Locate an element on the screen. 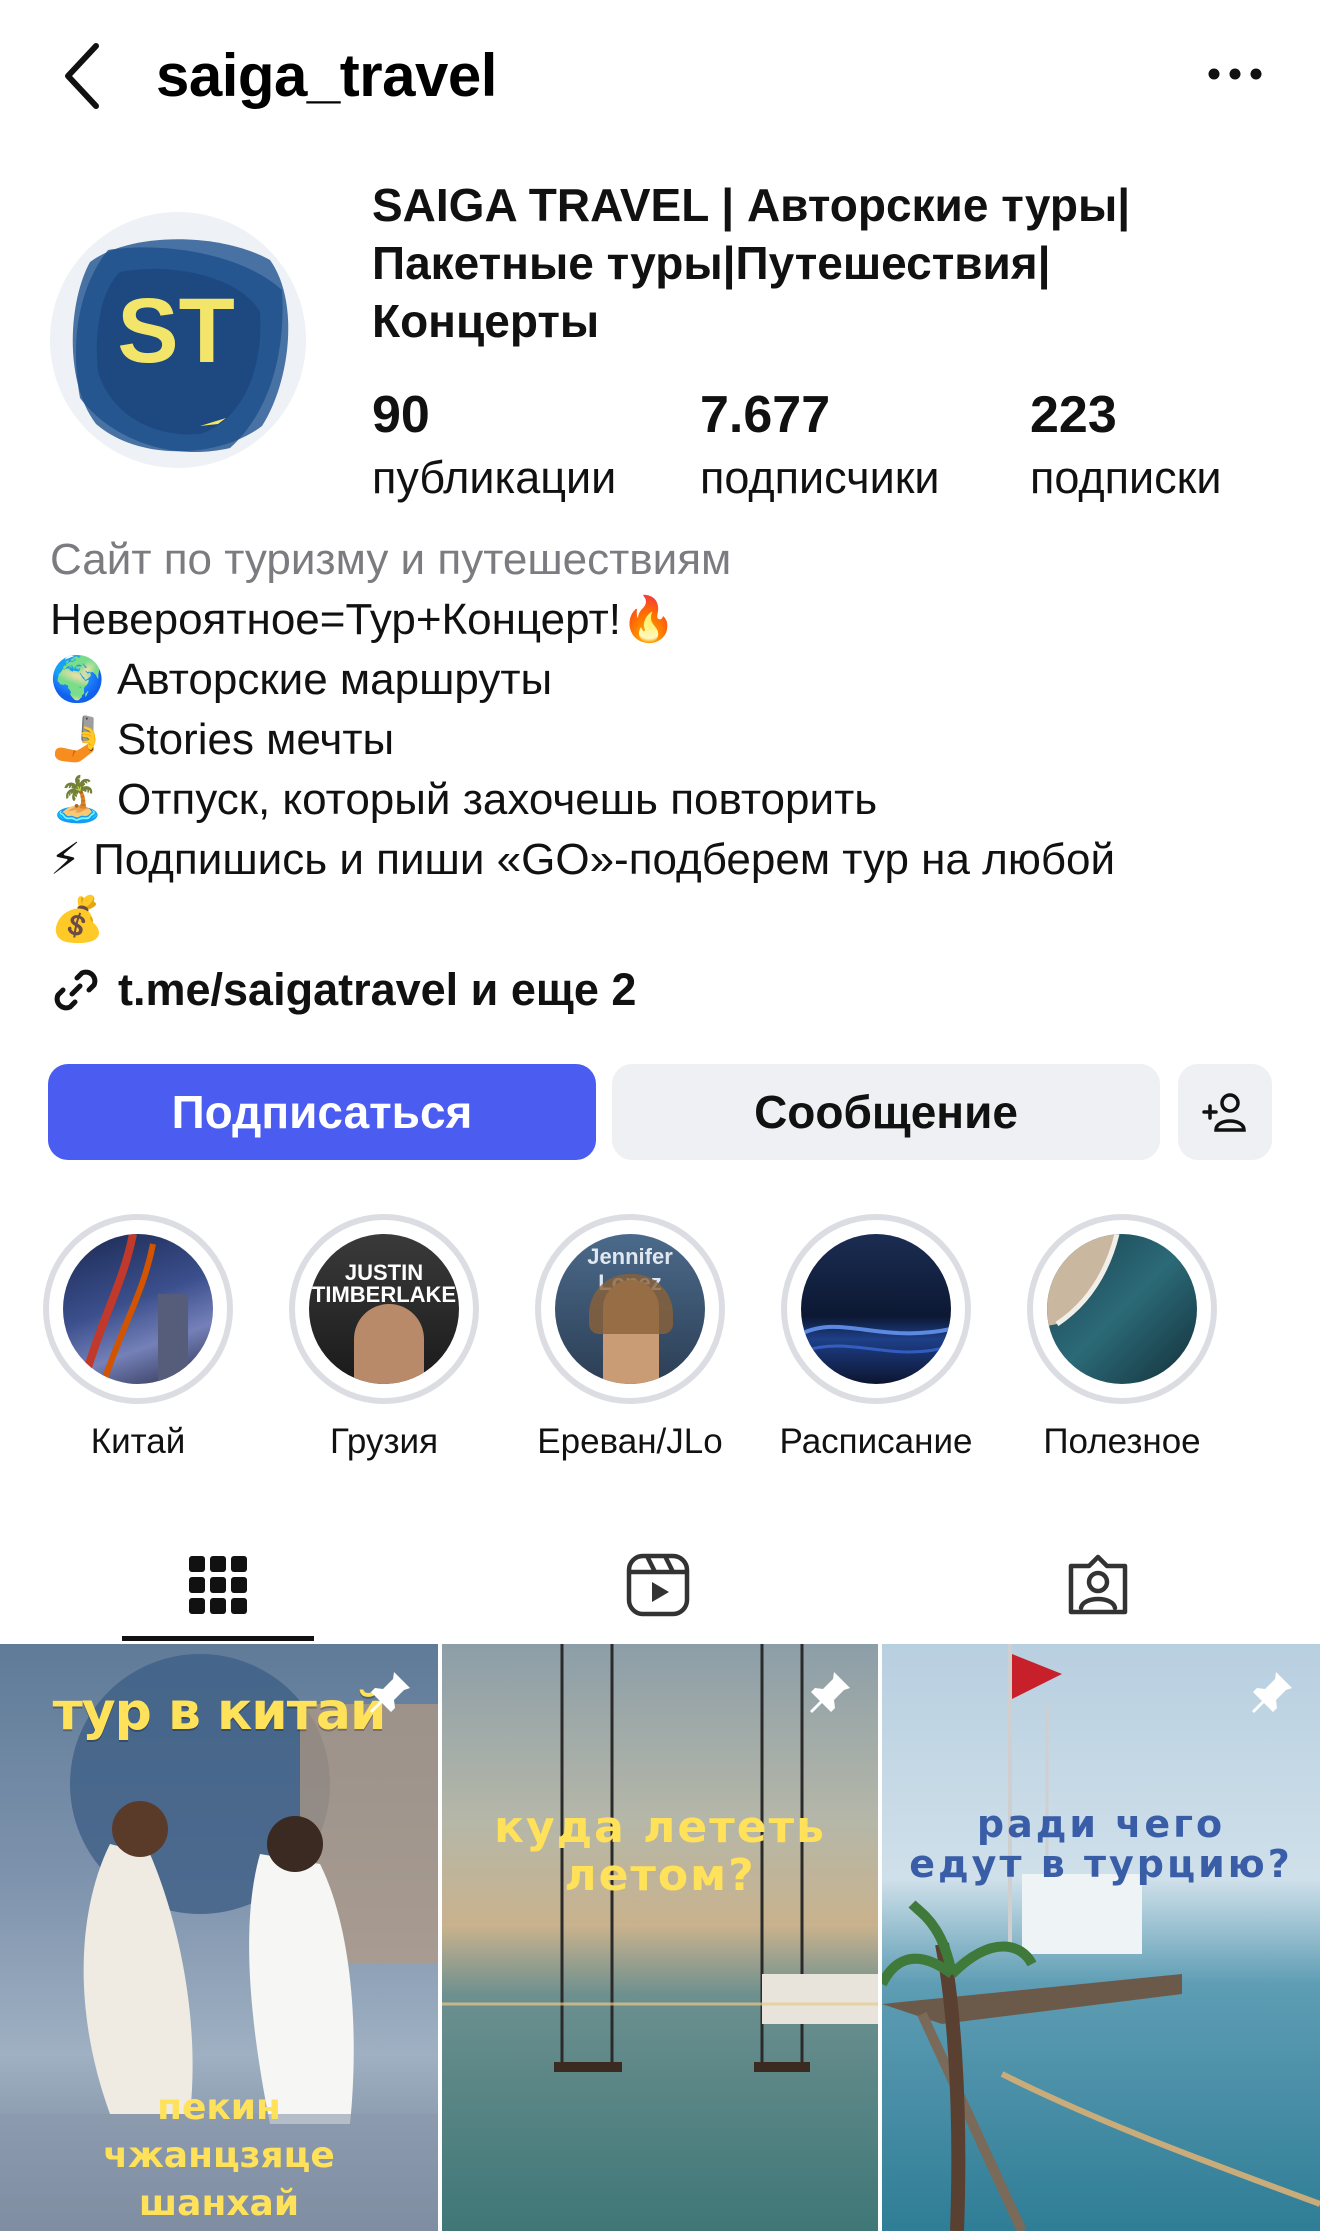  post-thumbnail: тур в китай пекин чжанцзяце шанхай is located at coordinates (219, 1937).